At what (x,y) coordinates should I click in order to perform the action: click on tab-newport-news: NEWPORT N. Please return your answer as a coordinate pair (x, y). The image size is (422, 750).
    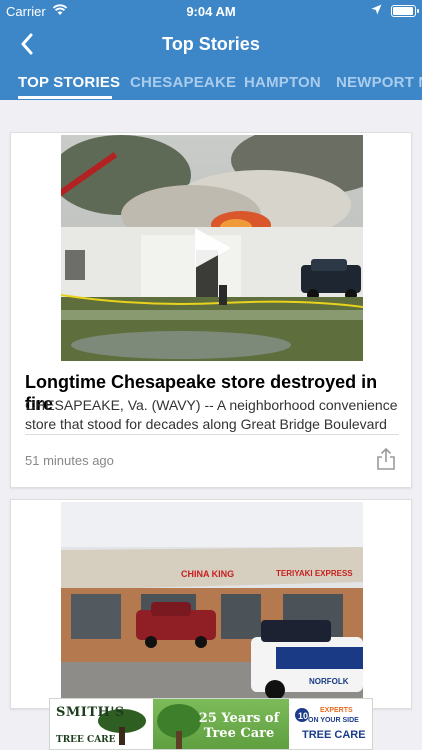
    Looking at the image, I should click on (379, 82).